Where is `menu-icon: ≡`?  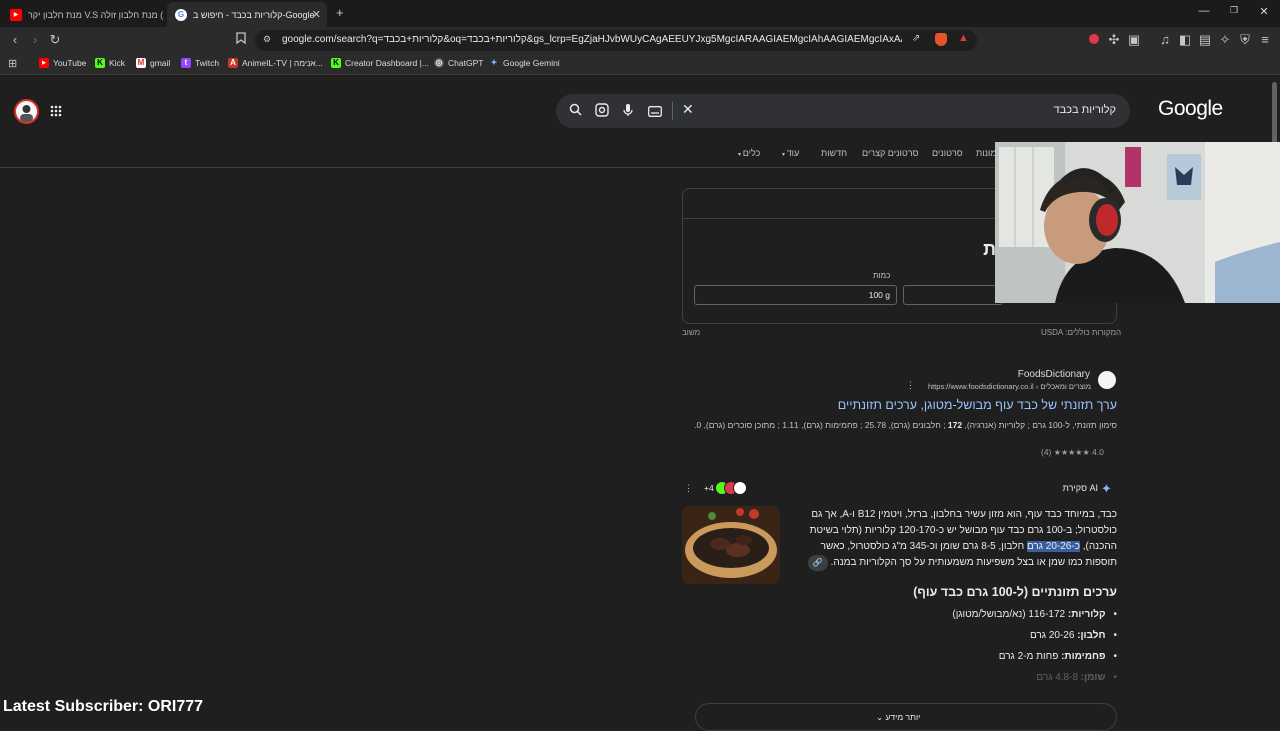 menu-icon: ≡ is located at coordinates (1265, 40).